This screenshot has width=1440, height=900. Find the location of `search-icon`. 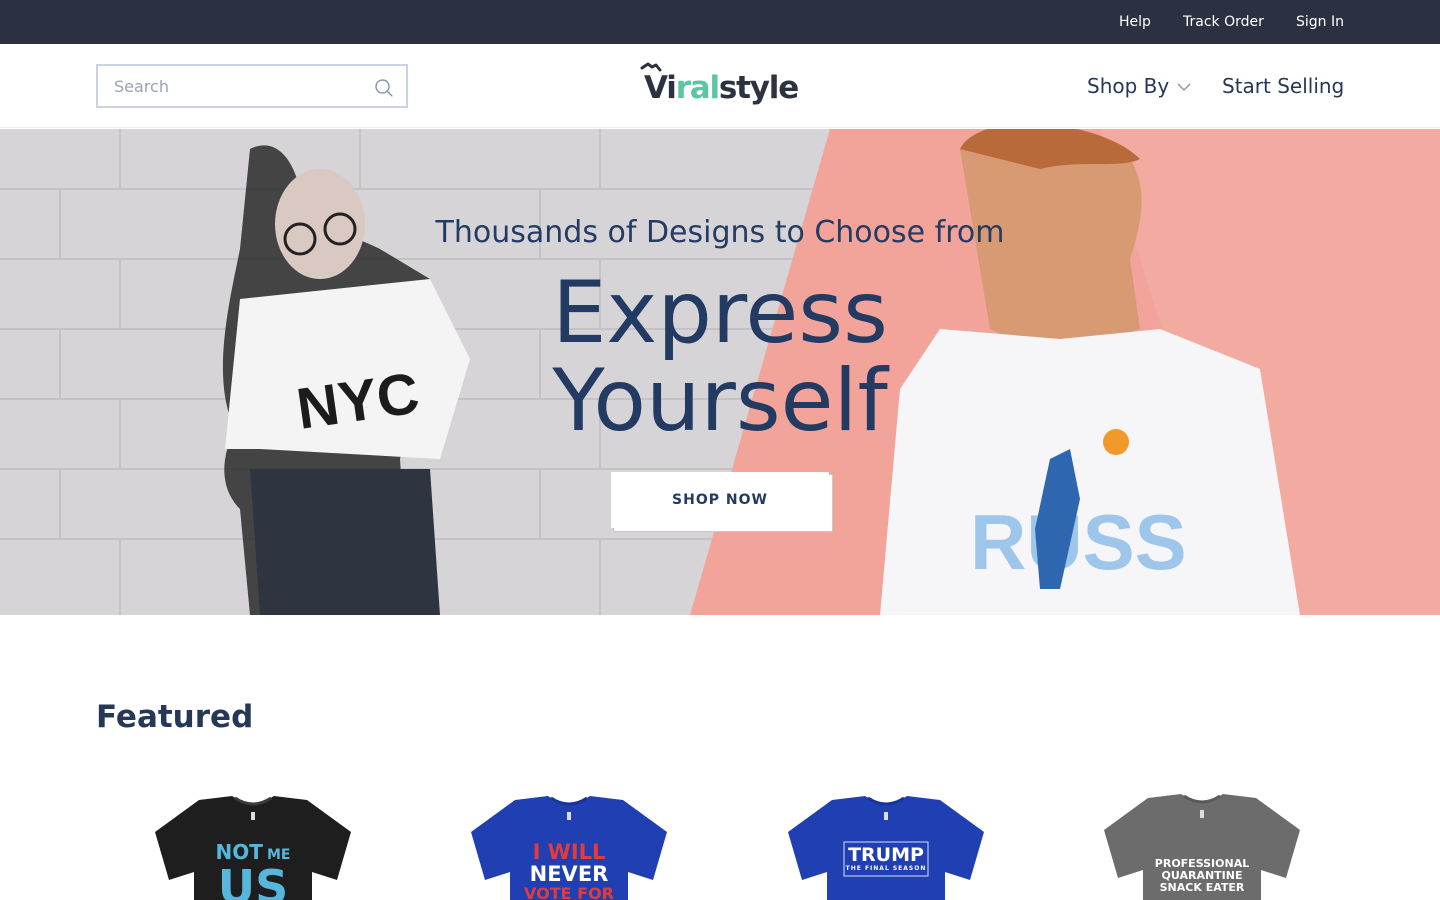

search-icon is located at coordinates (384, 88).